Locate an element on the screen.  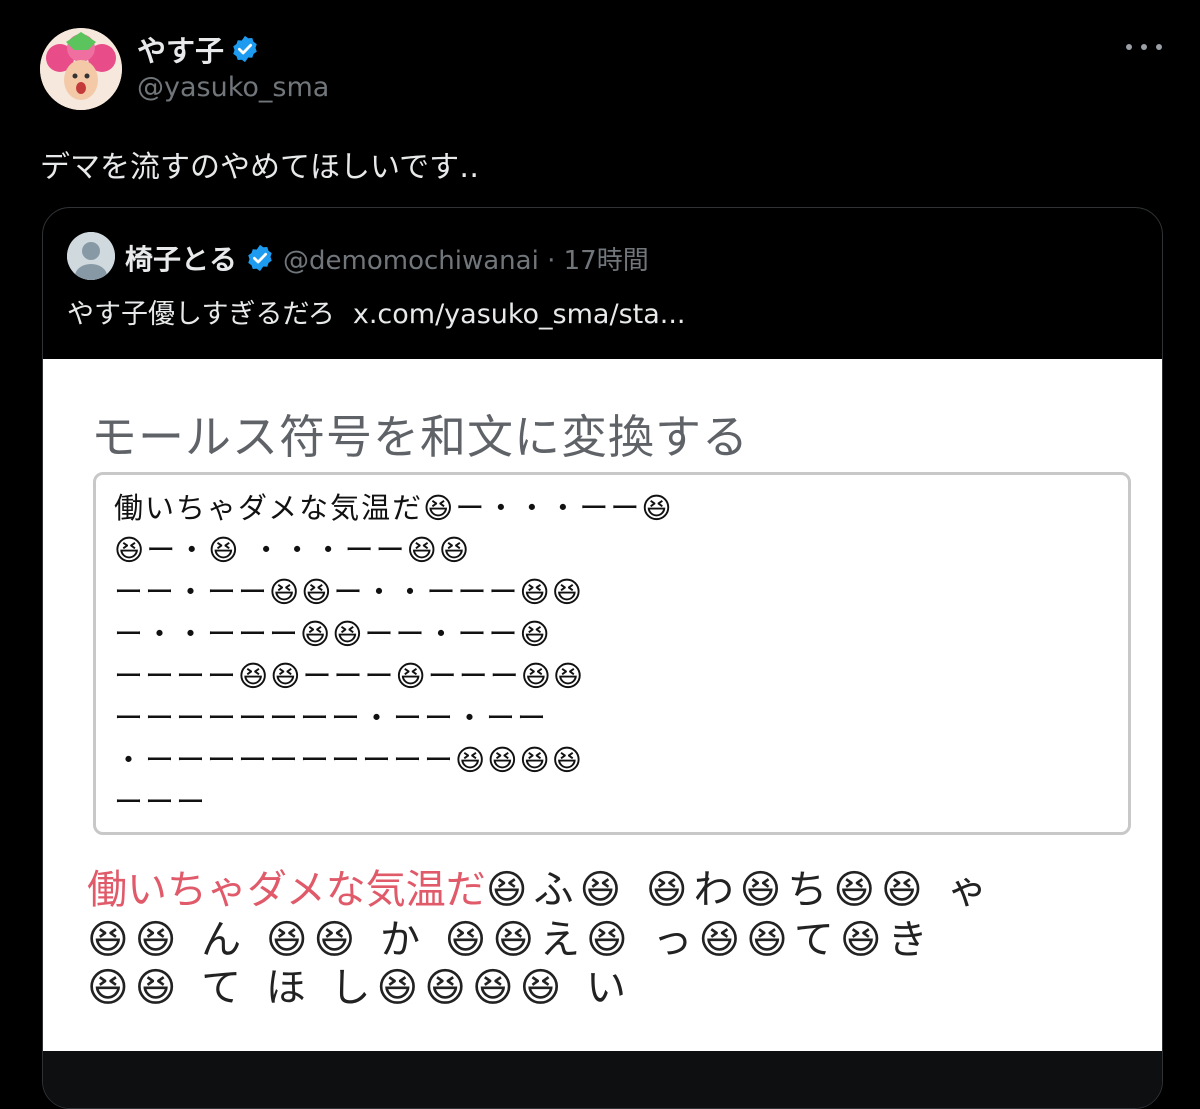
quoted-tweet-header: 椅子とる @demomochiwanai · 17時間 is located at coordinates (387, 258).